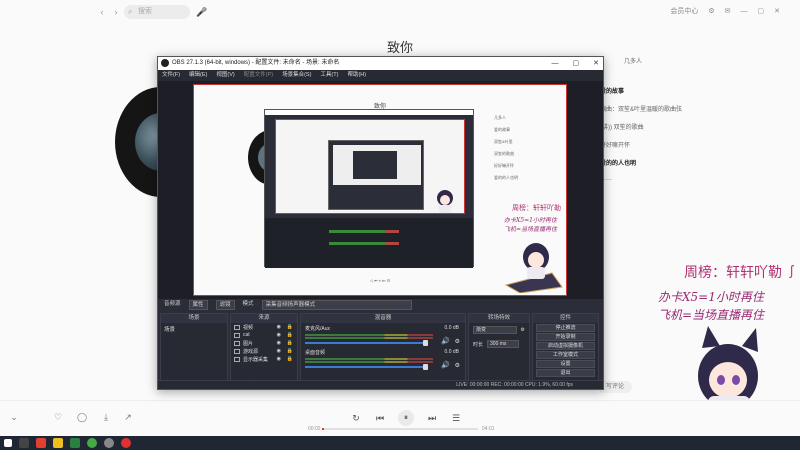 Image resolution: width=800 pixels, height=450 pixels. I want to click on source-item: cat ◉ 🔒, so click(264, 335).